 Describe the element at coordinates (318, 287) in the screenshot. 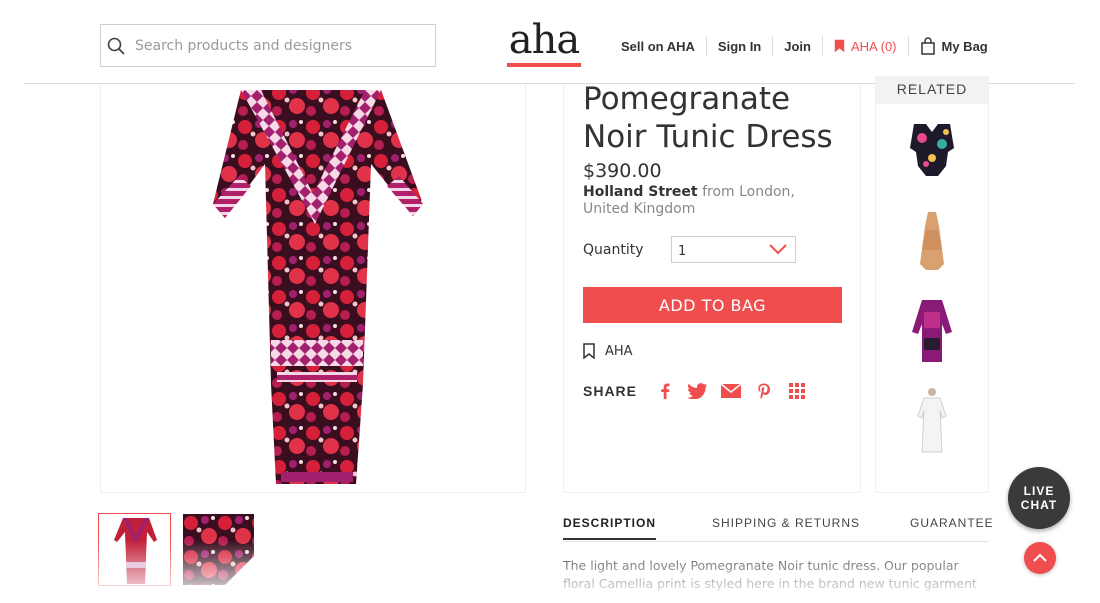

I see `dress-illustration` at that location.